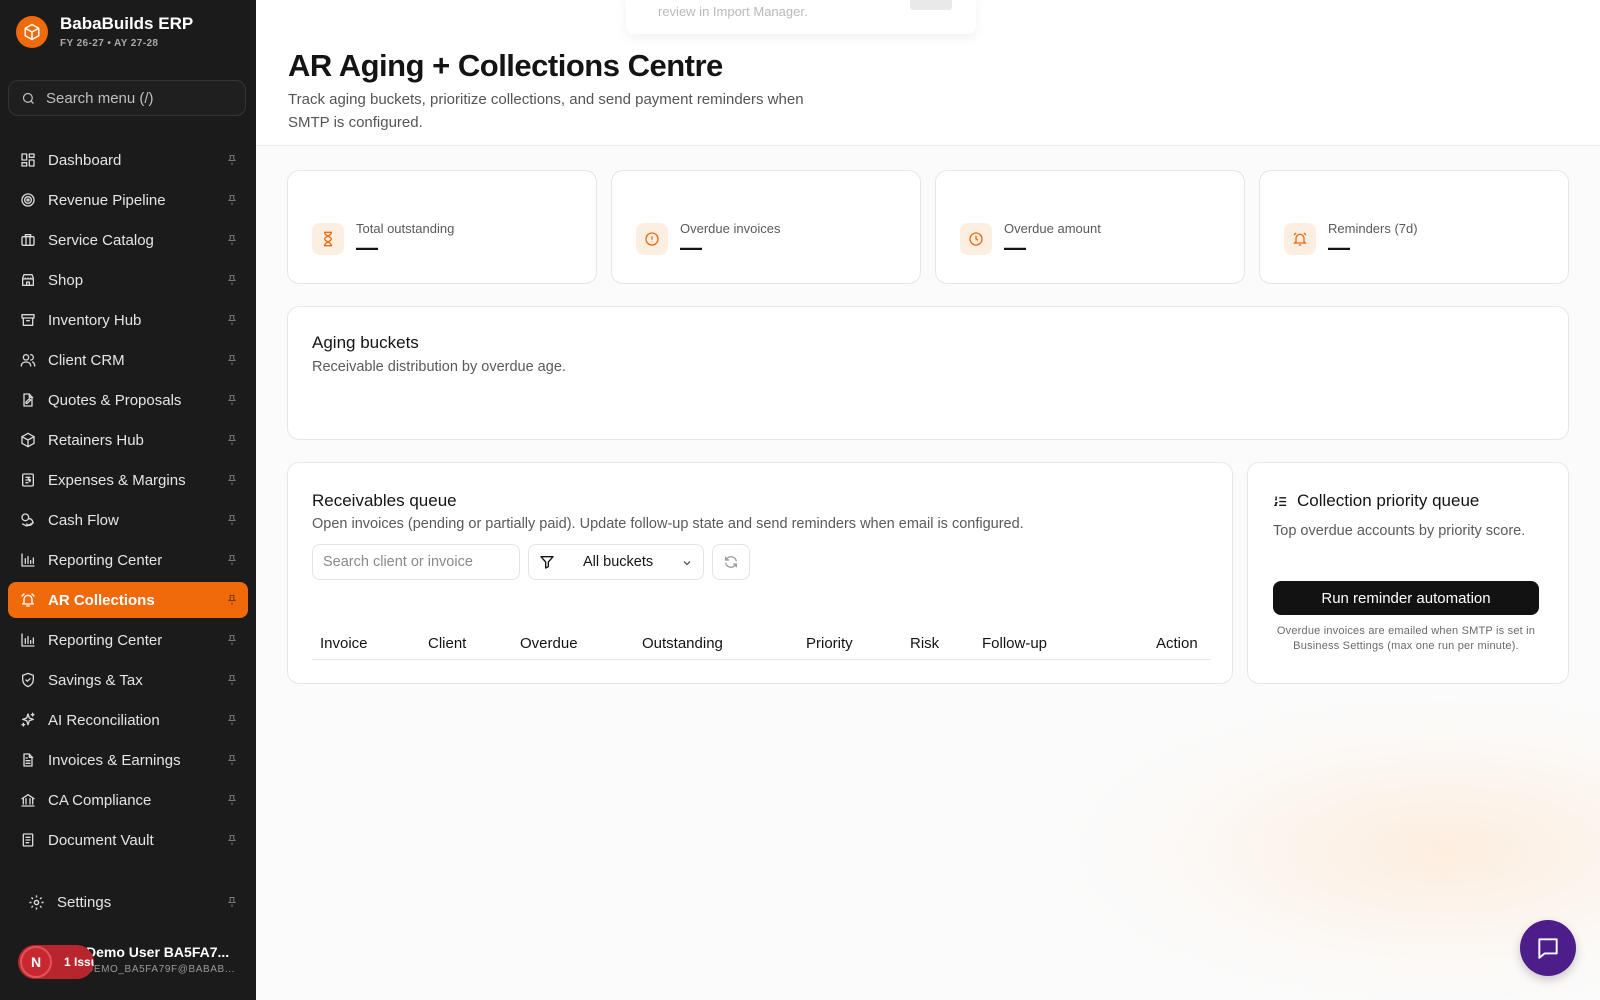 This screenshot has width=1600, height=1000. I want to click on bucket-filter-select: All buckets, so click(616, 562).